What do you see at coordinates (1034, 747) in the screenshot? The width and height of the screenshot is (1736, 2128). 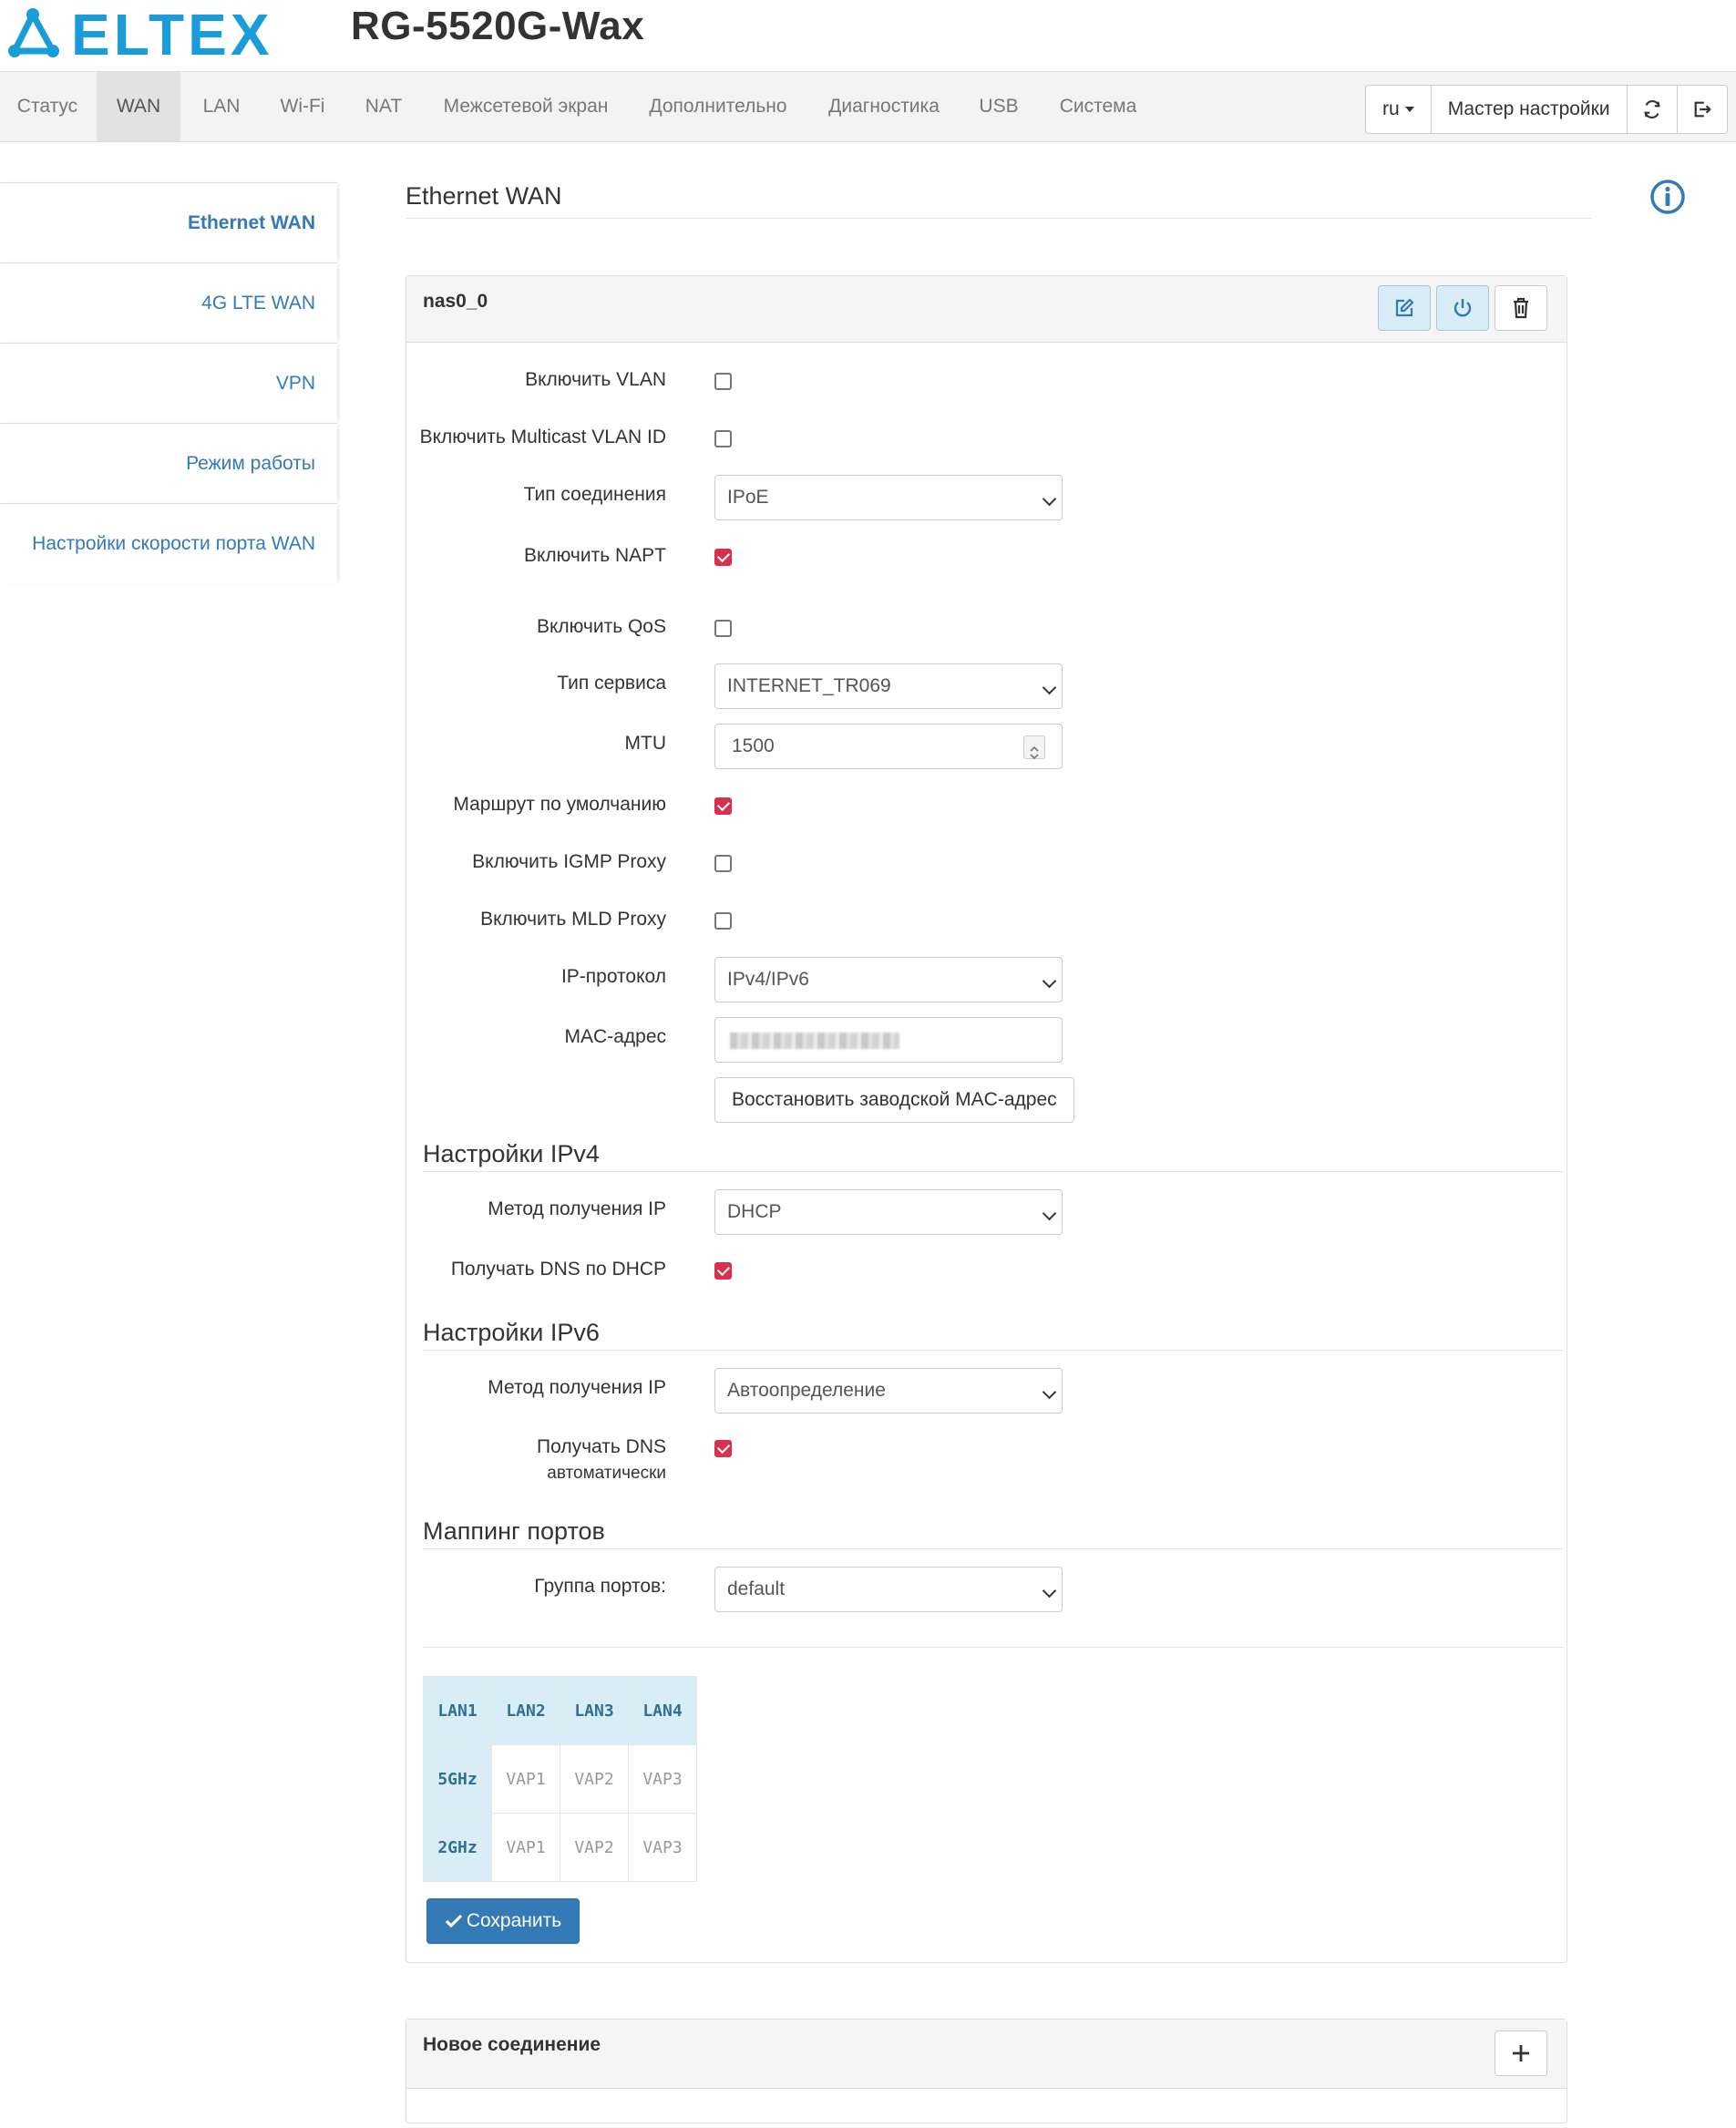 I see `stepper-icon` at bounding box center [1034, 747].